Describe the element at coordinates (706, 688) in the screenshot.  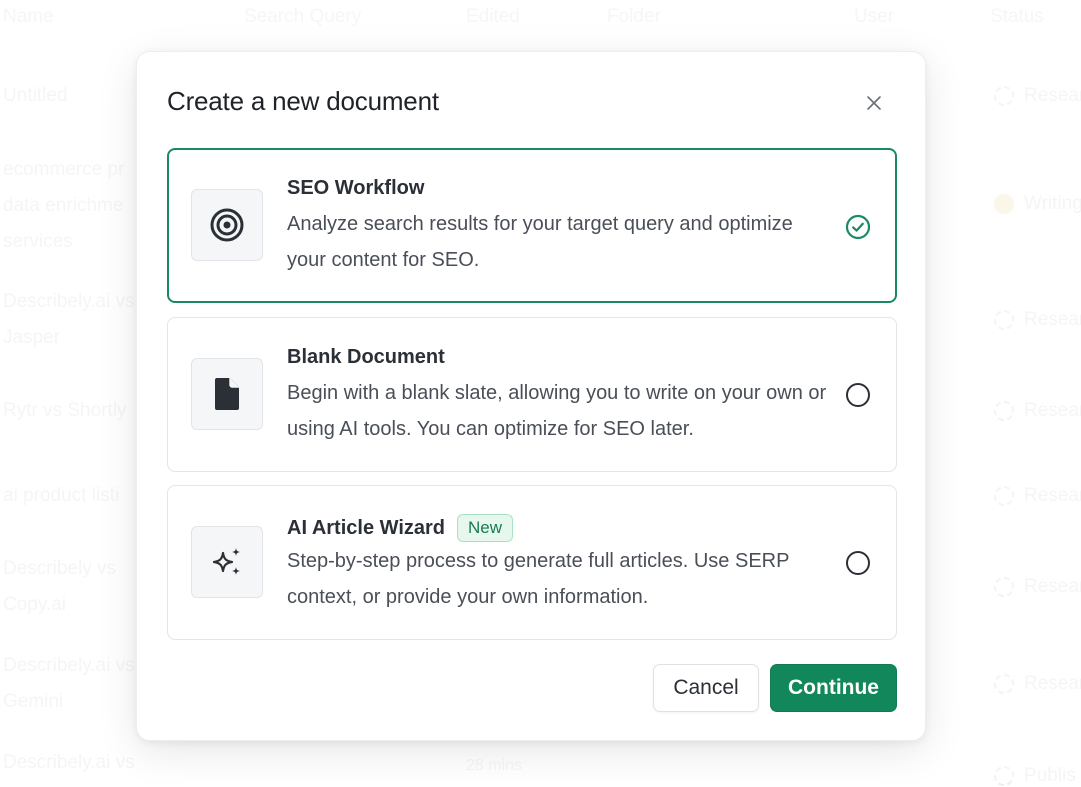
I see `cancel-button: Cancel` at that location.